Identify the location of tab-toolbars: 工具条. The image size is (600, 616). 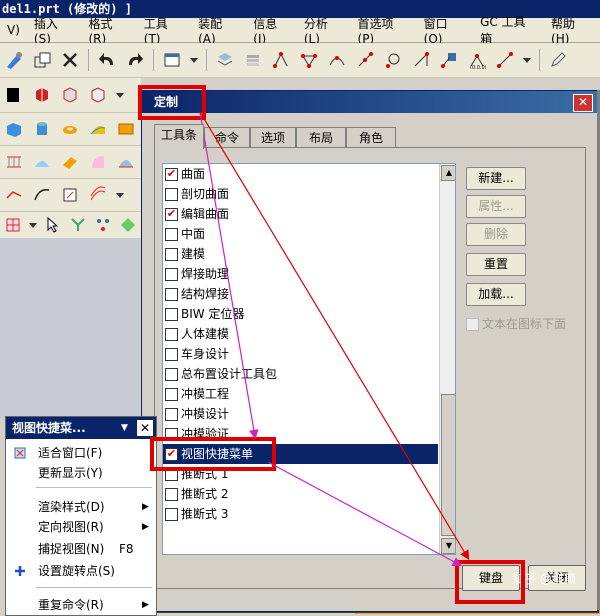
(179, 136).